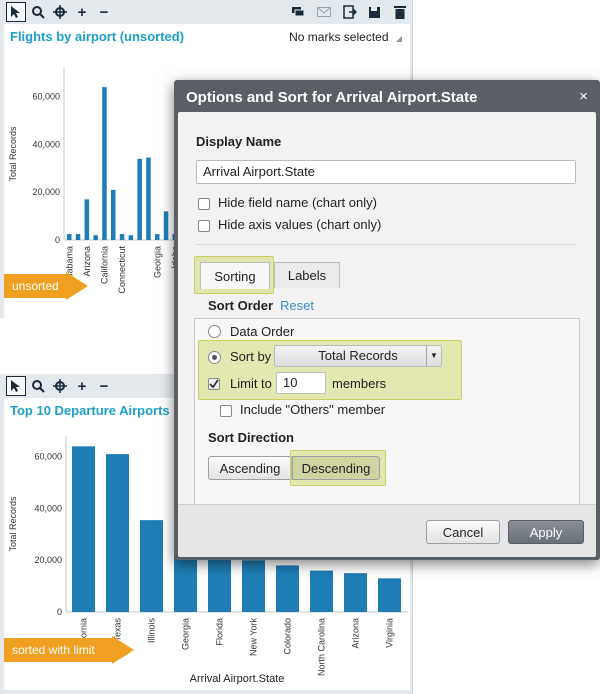 The height and width of the screenshot is (694, 600). What do you see at coordinates (336, 468) in the screenshot?
I see `descending-button: Descending` at bounding box center [336, 468].